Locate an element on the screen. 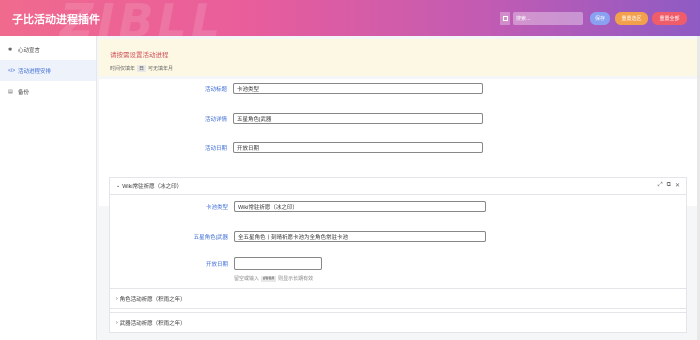  panel-title: Wiki常驻祈愿（冰之印） is located at coordinates (152, 187).